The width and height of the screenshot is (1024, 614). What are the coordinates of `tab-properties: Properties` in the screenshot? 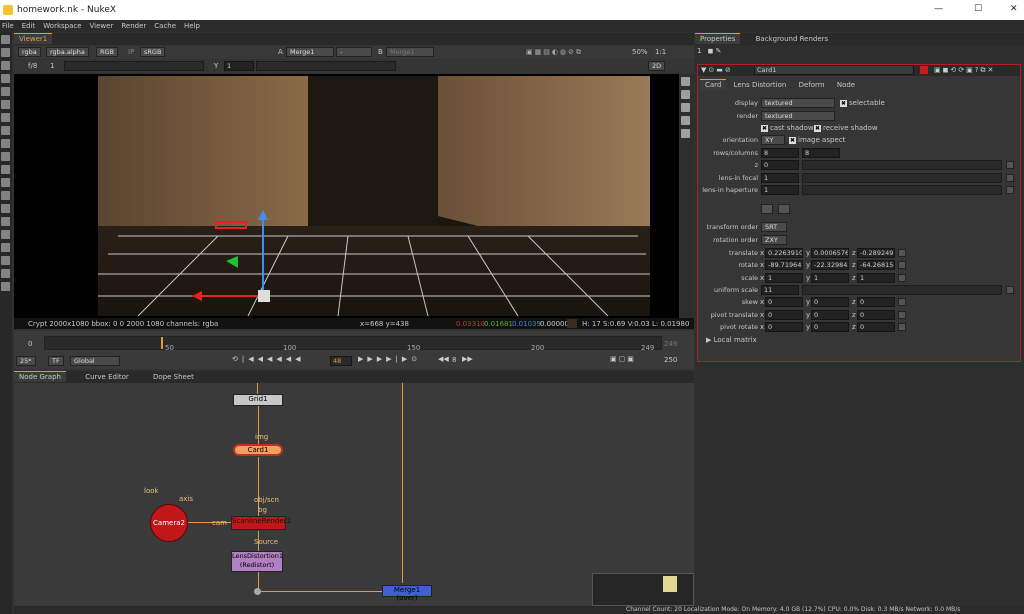 It's located at (718, 38).